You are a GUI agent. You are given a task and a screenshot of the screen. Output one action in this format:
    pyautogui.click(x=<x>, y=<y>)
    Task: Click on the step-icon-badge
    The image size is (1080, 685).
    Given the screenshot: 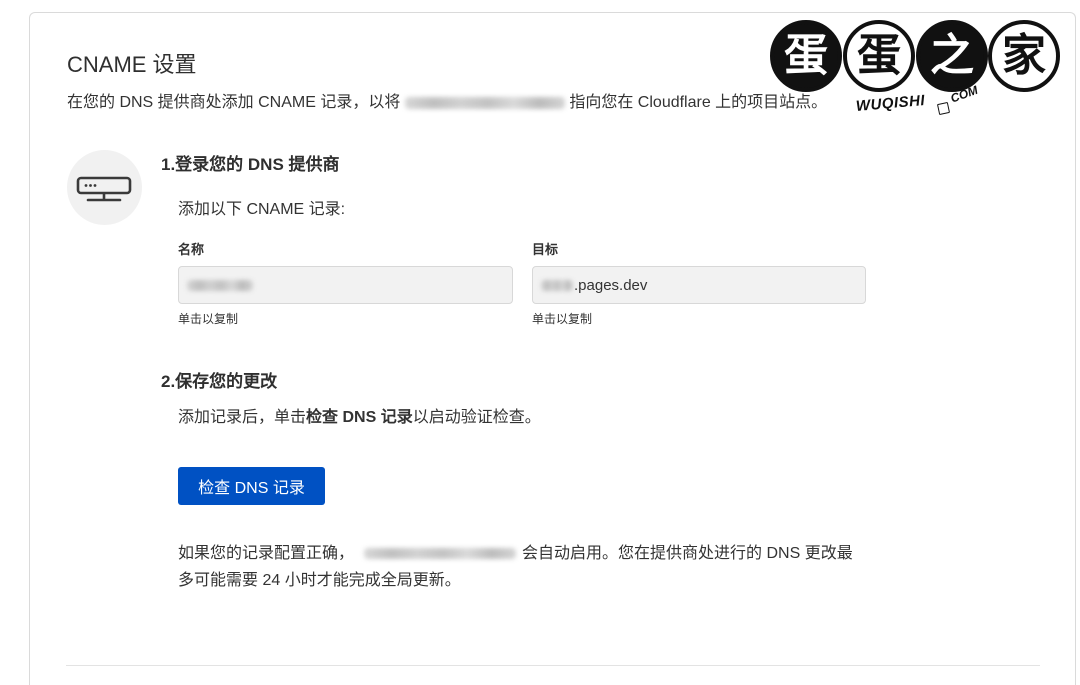 What is the action you would take?
    pyautogui.click(x=104, y=187)
    